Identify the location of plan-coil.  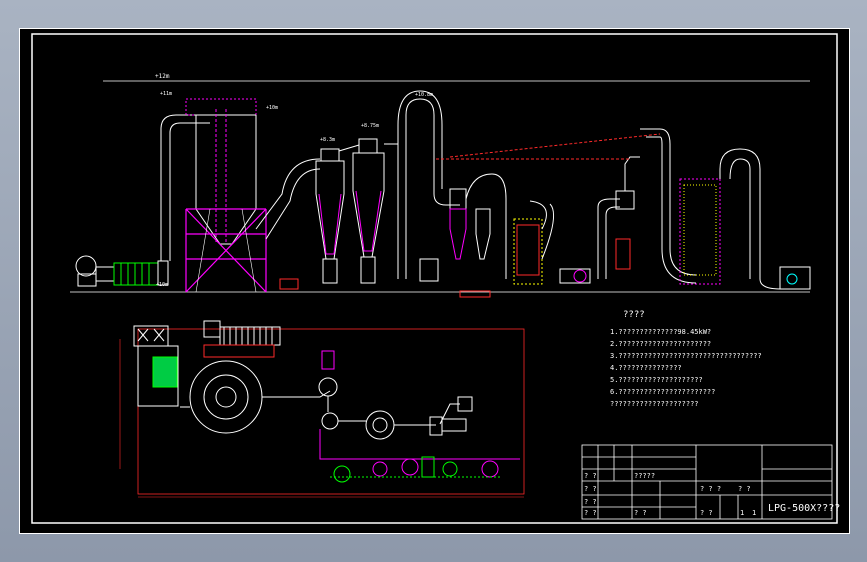
(242, 339).